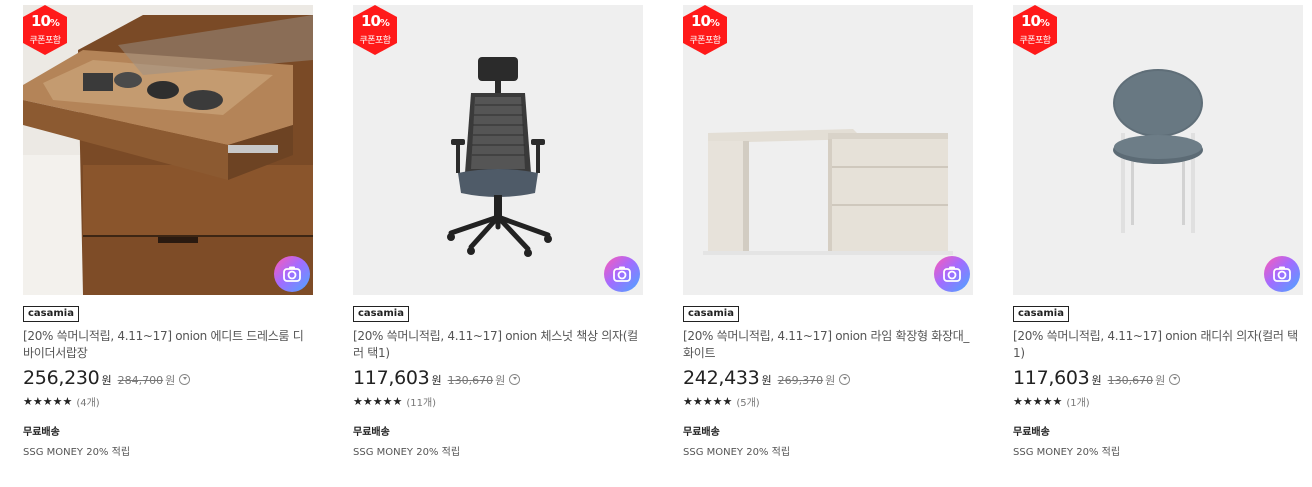  Describe the element at coordinates (800, 380) in the screenshot. I see `original-price: 269,370` at that location.